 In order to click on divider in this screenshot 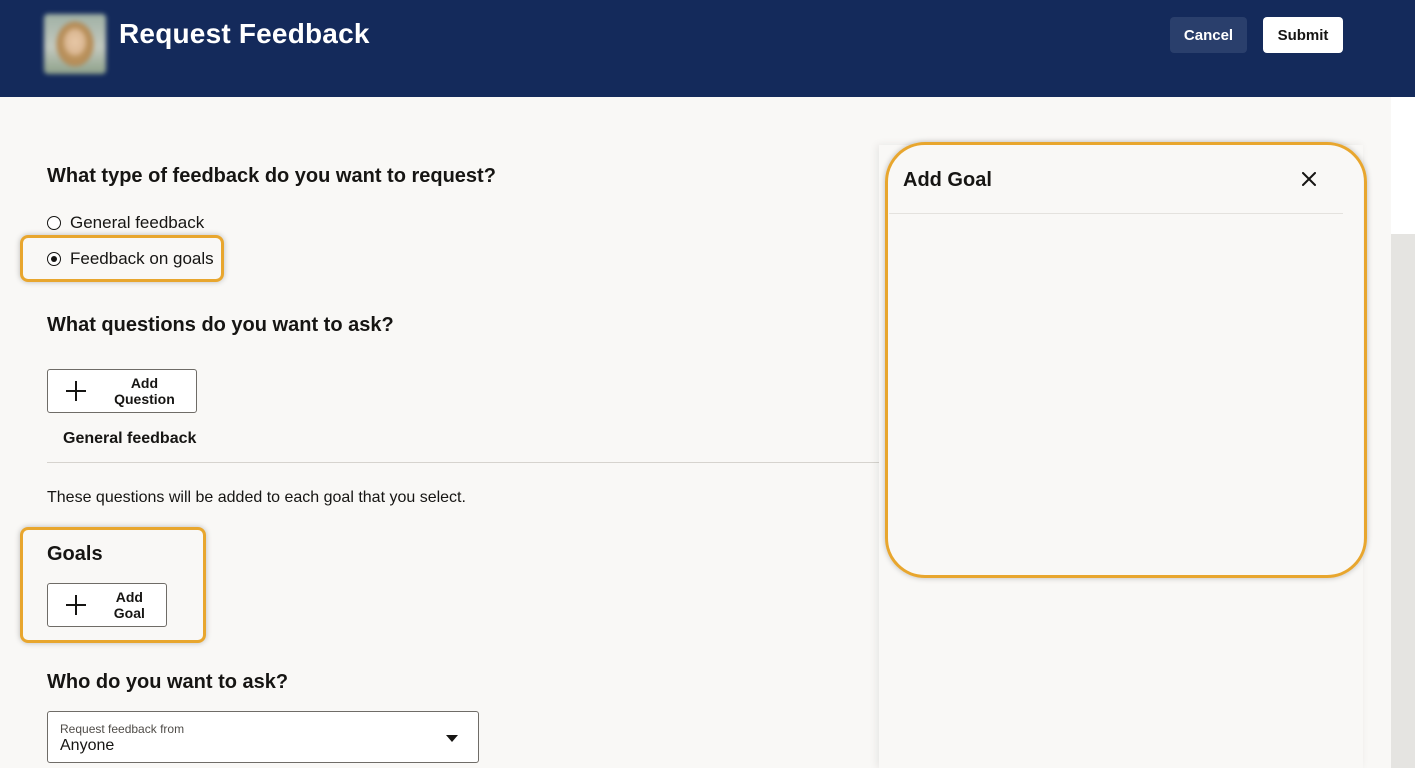, I will do `click(463, 462)`.